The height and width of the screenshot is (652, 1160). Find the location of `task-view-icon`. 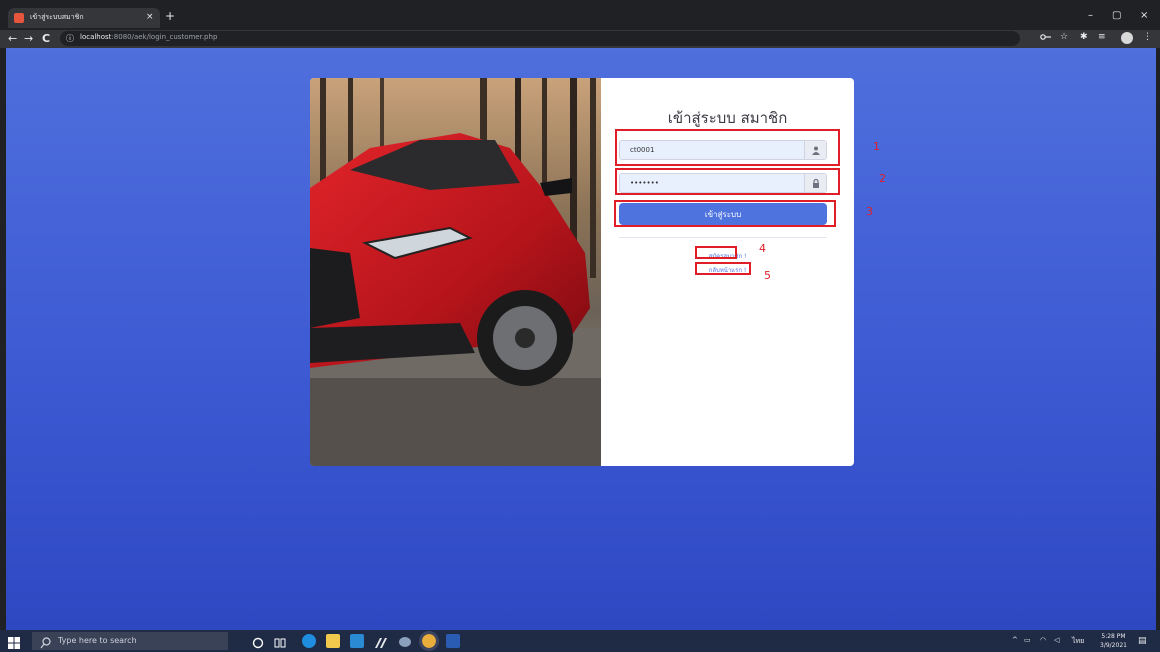

task-view-icon is located at coordinates (281, 641).